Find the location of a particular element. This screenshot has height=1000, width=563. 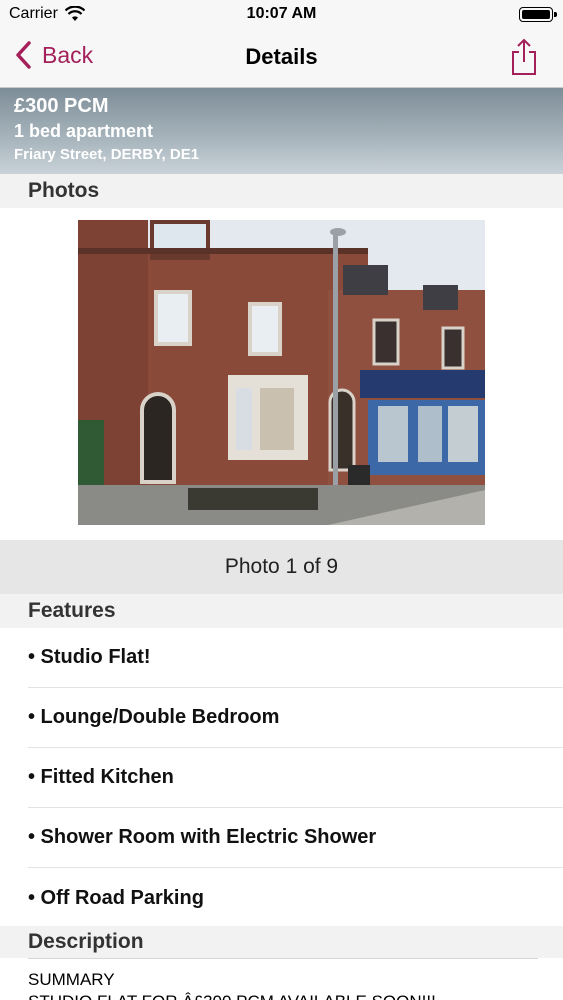

property-address: Friary Street, DERBY, DE1 is located at coordinates (107, 154).